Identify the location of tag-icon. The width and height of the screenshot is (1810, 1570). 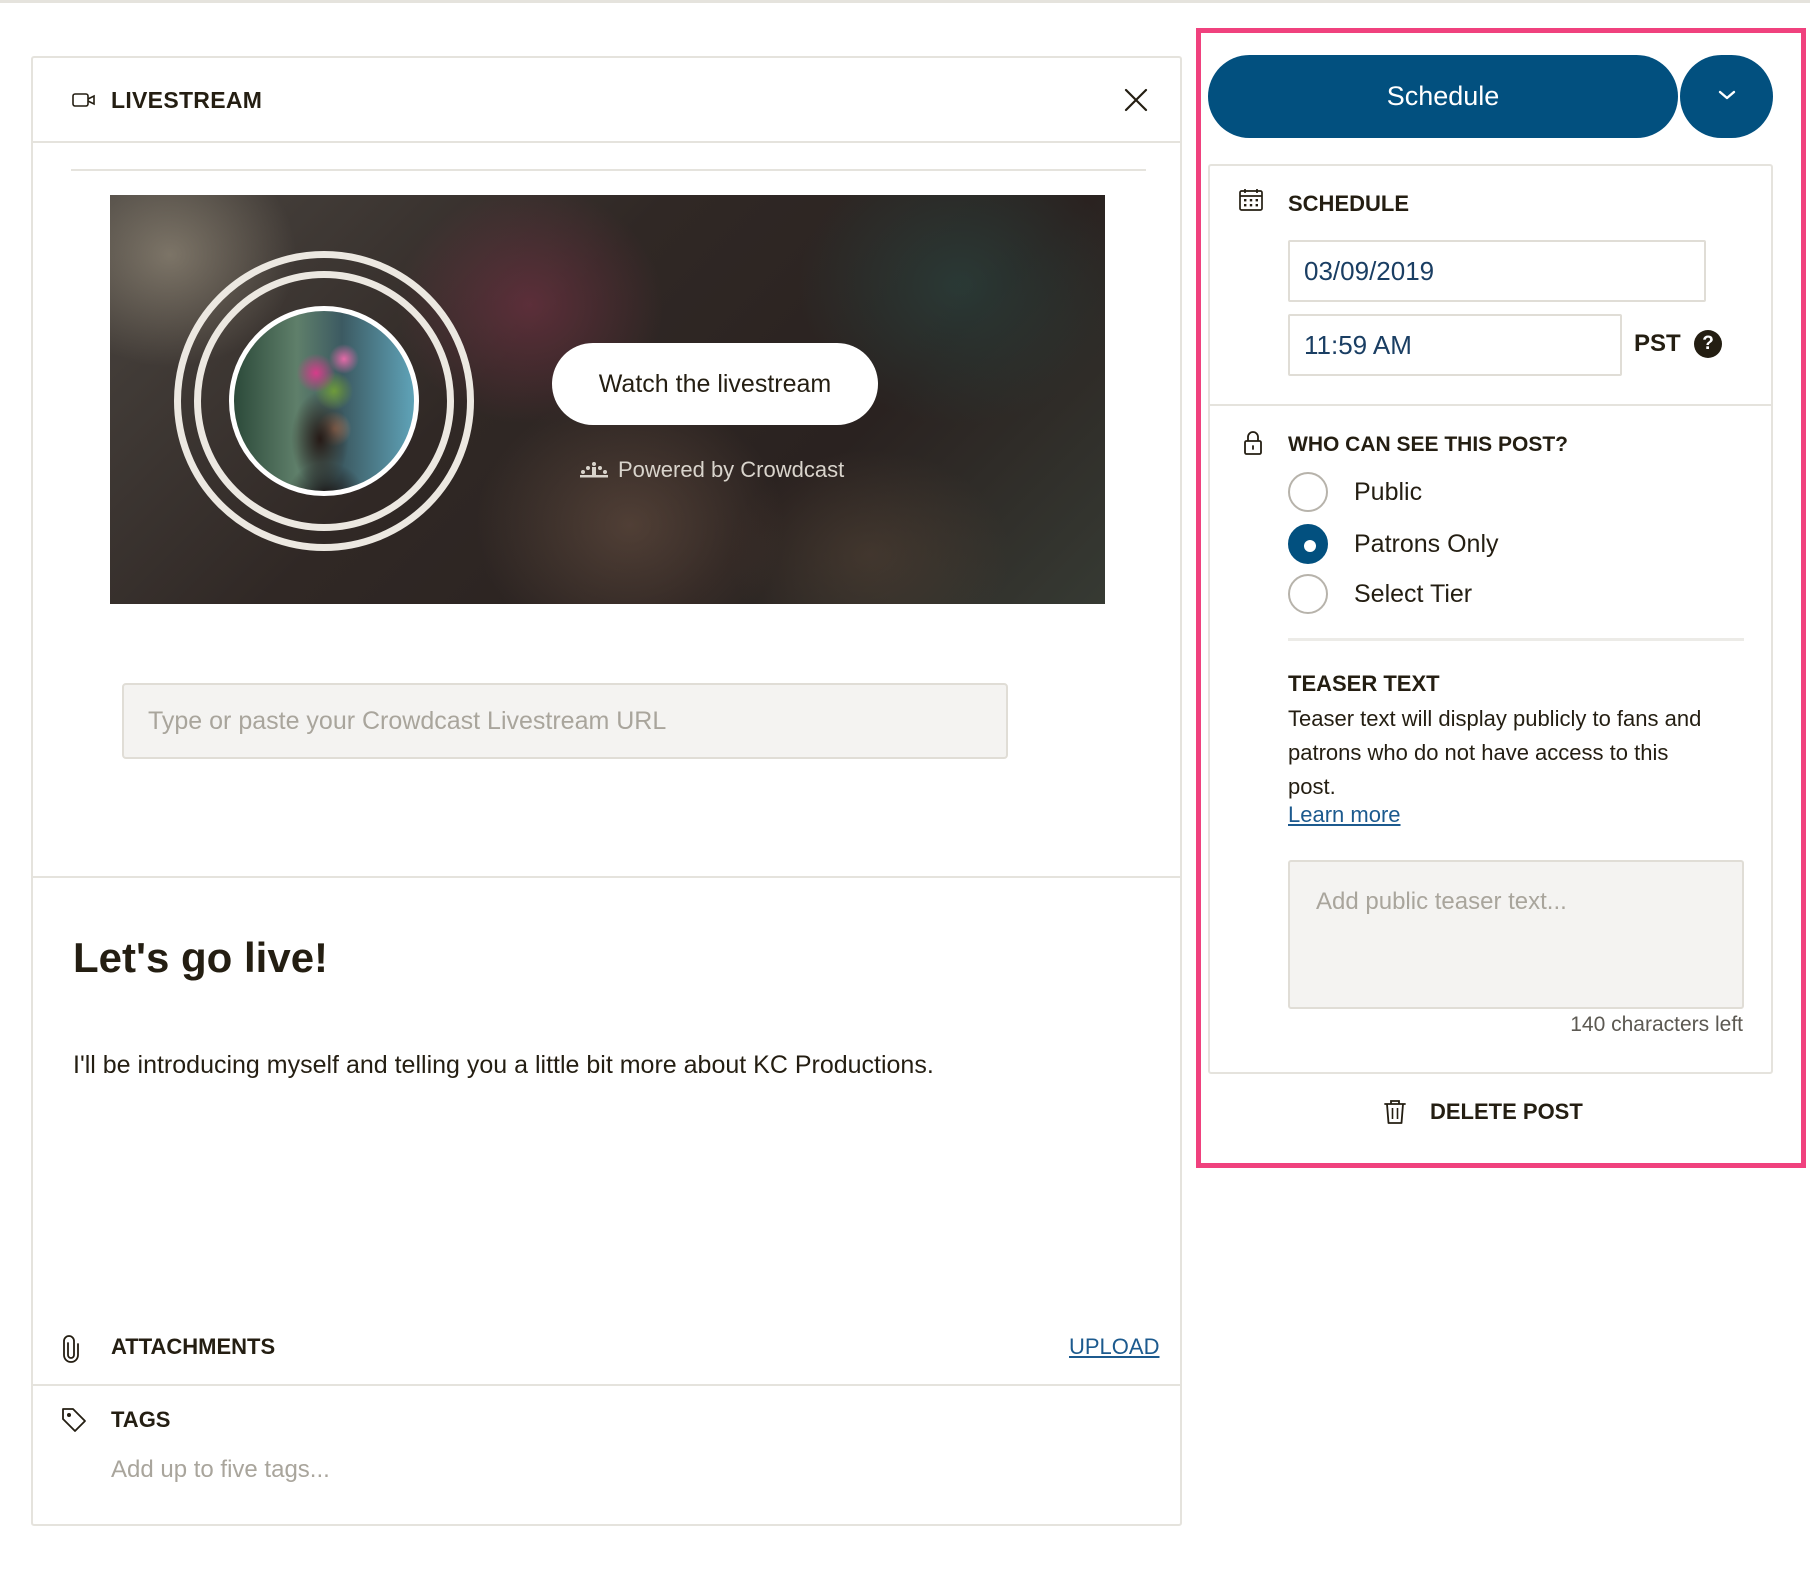
(74, 1420).